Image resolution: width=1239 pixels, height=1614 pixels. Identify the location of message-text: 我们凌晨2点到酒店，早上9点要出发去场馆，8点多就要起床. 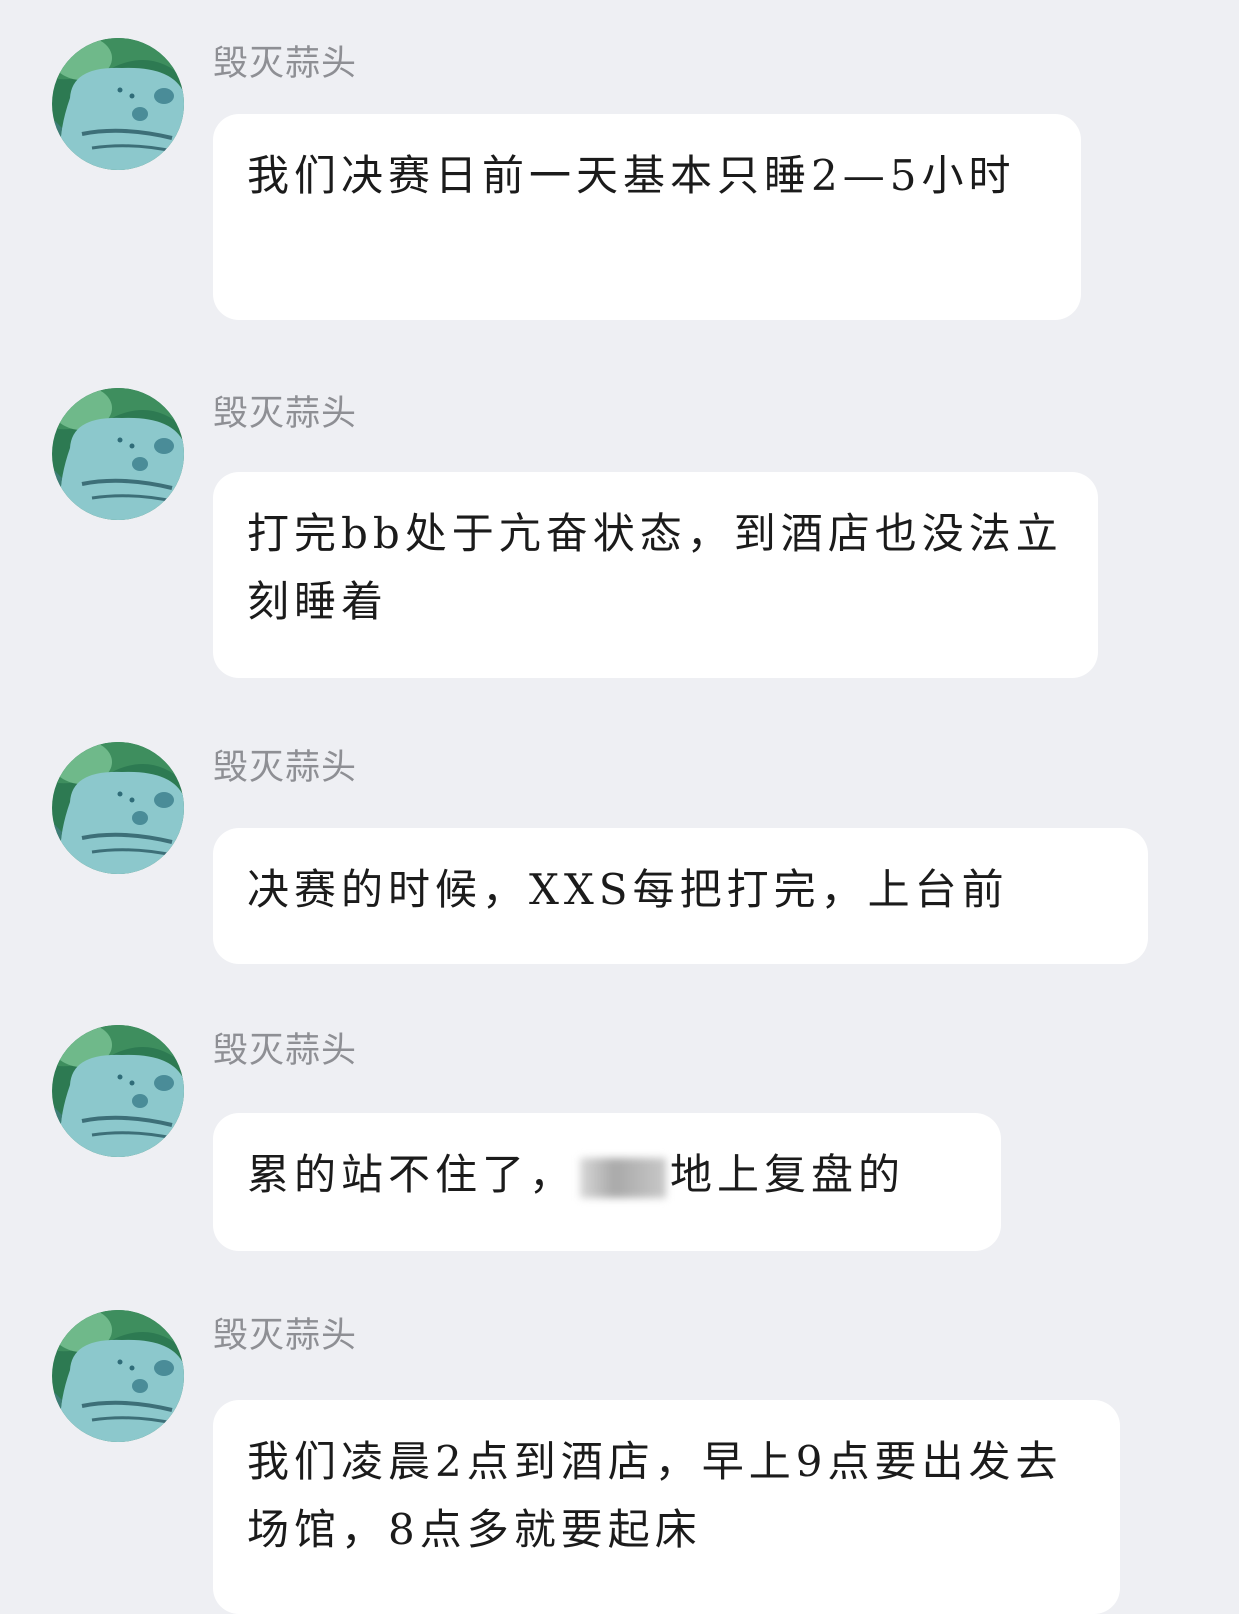
(655, 1495).